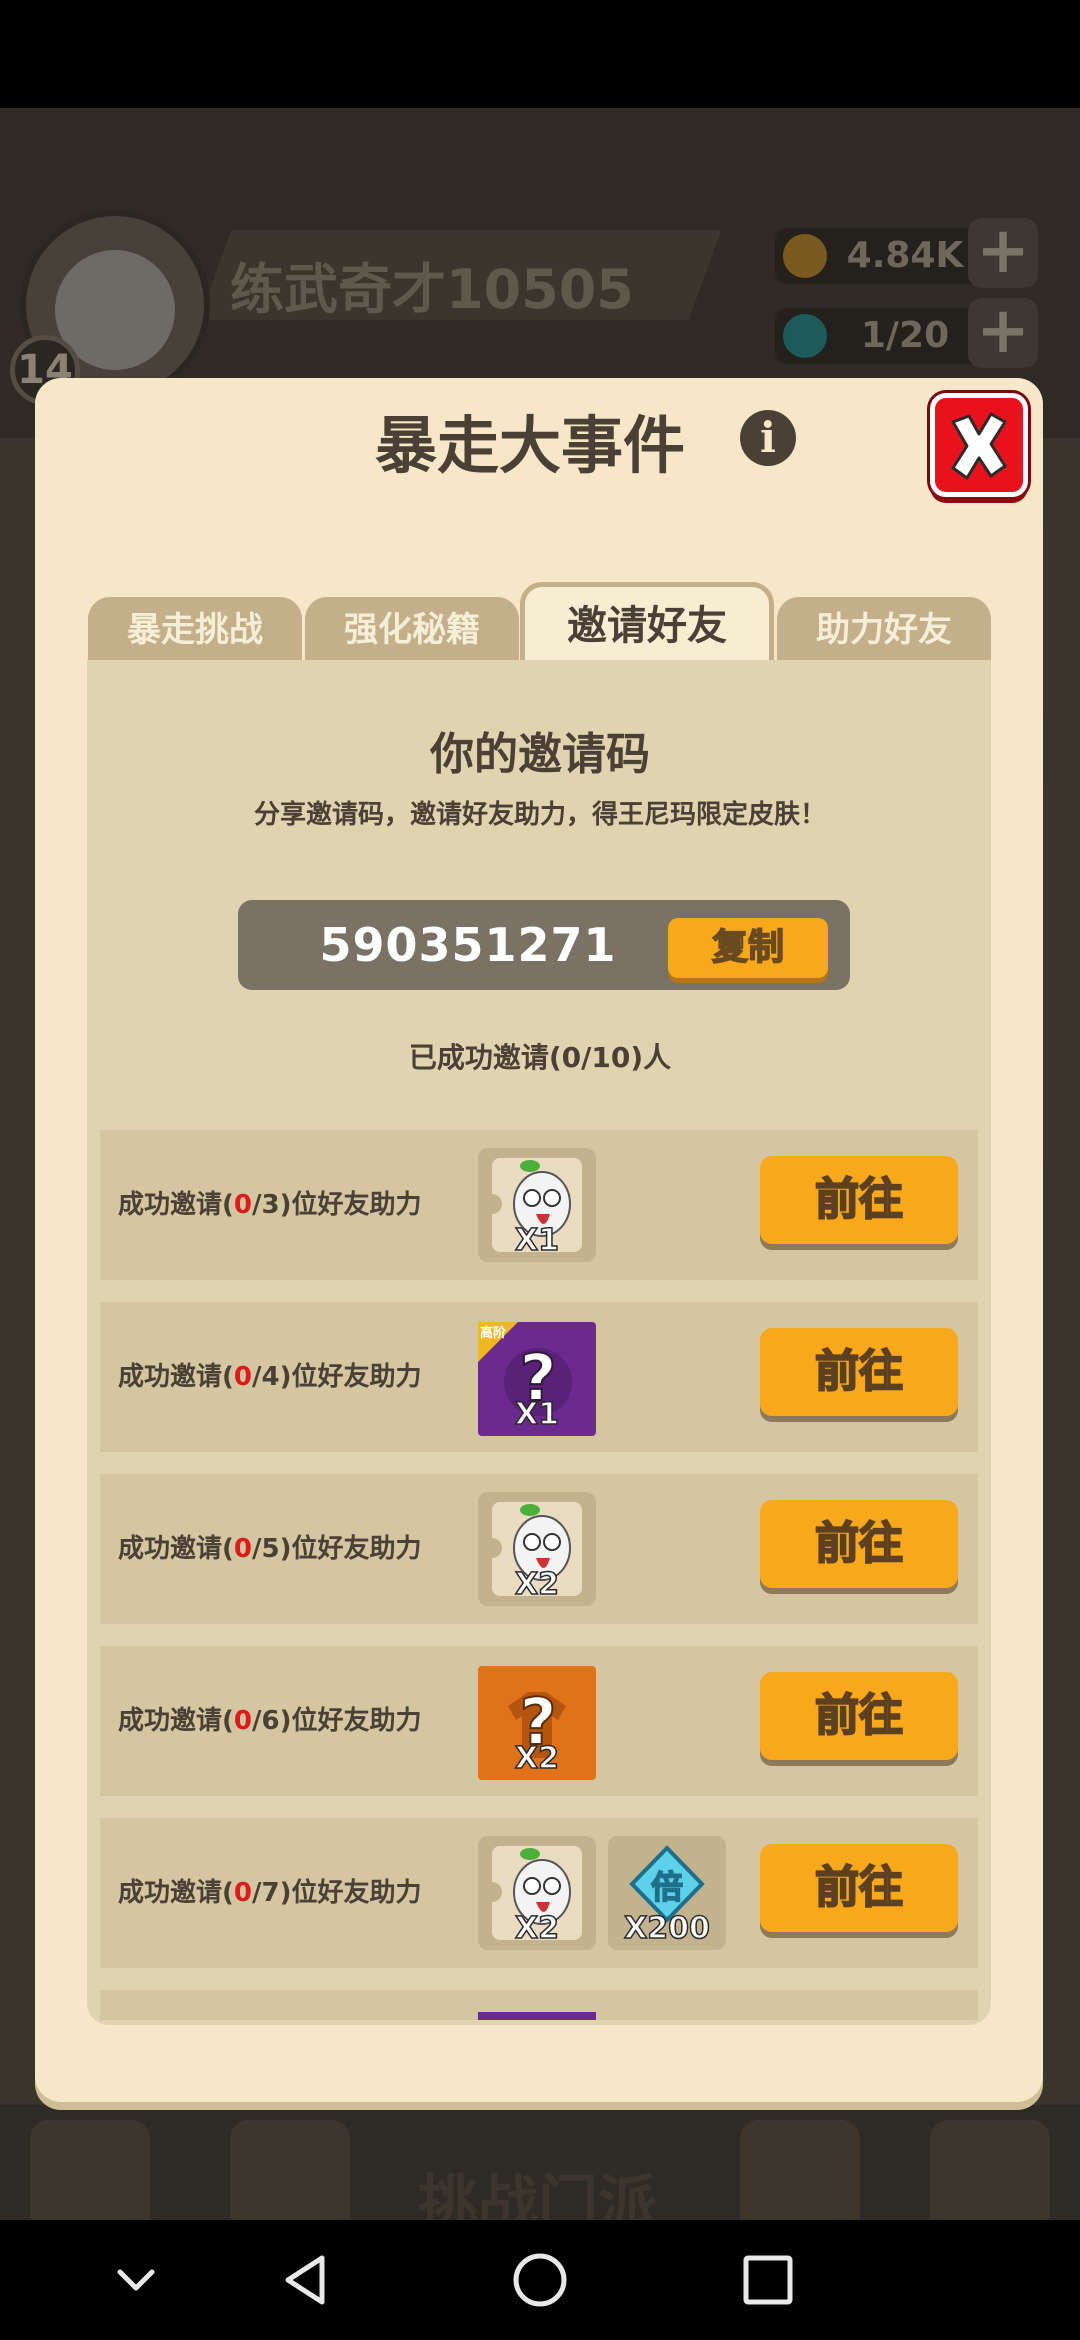 The height and width of the screenshot is (2340, 1080). I want to click on reward-requirement: 成功邀请(0/5)位好友助力, so click(270, 1549).